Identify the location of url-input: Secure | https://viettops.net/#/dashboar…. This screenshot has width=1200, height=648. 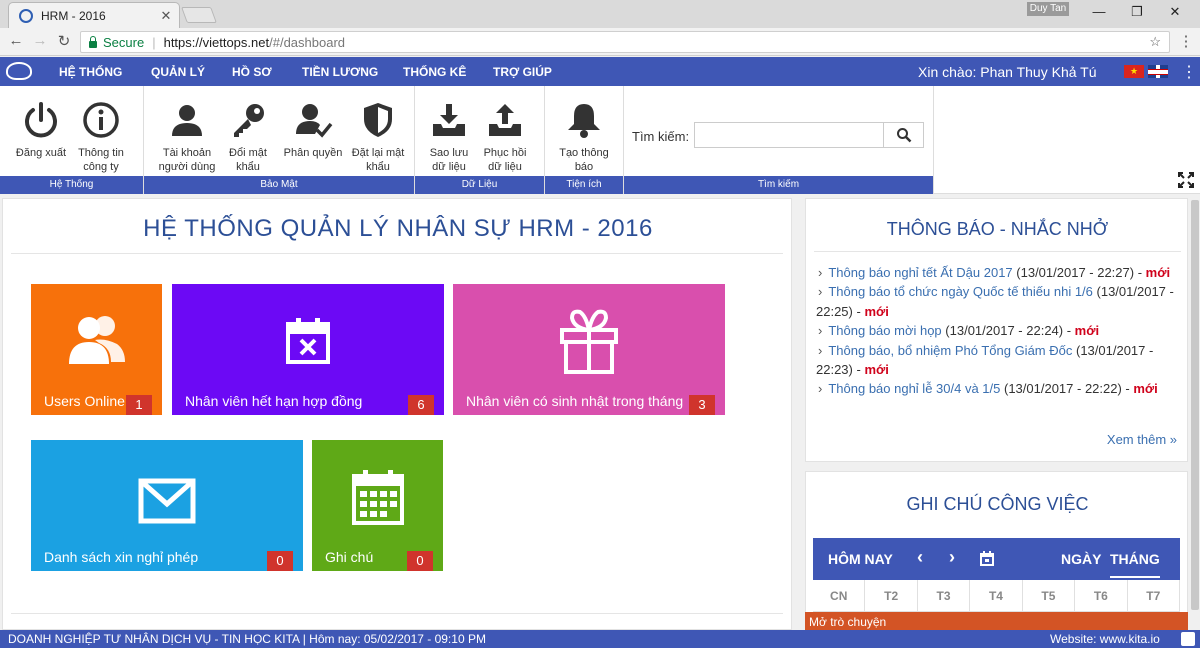
(625, 42).